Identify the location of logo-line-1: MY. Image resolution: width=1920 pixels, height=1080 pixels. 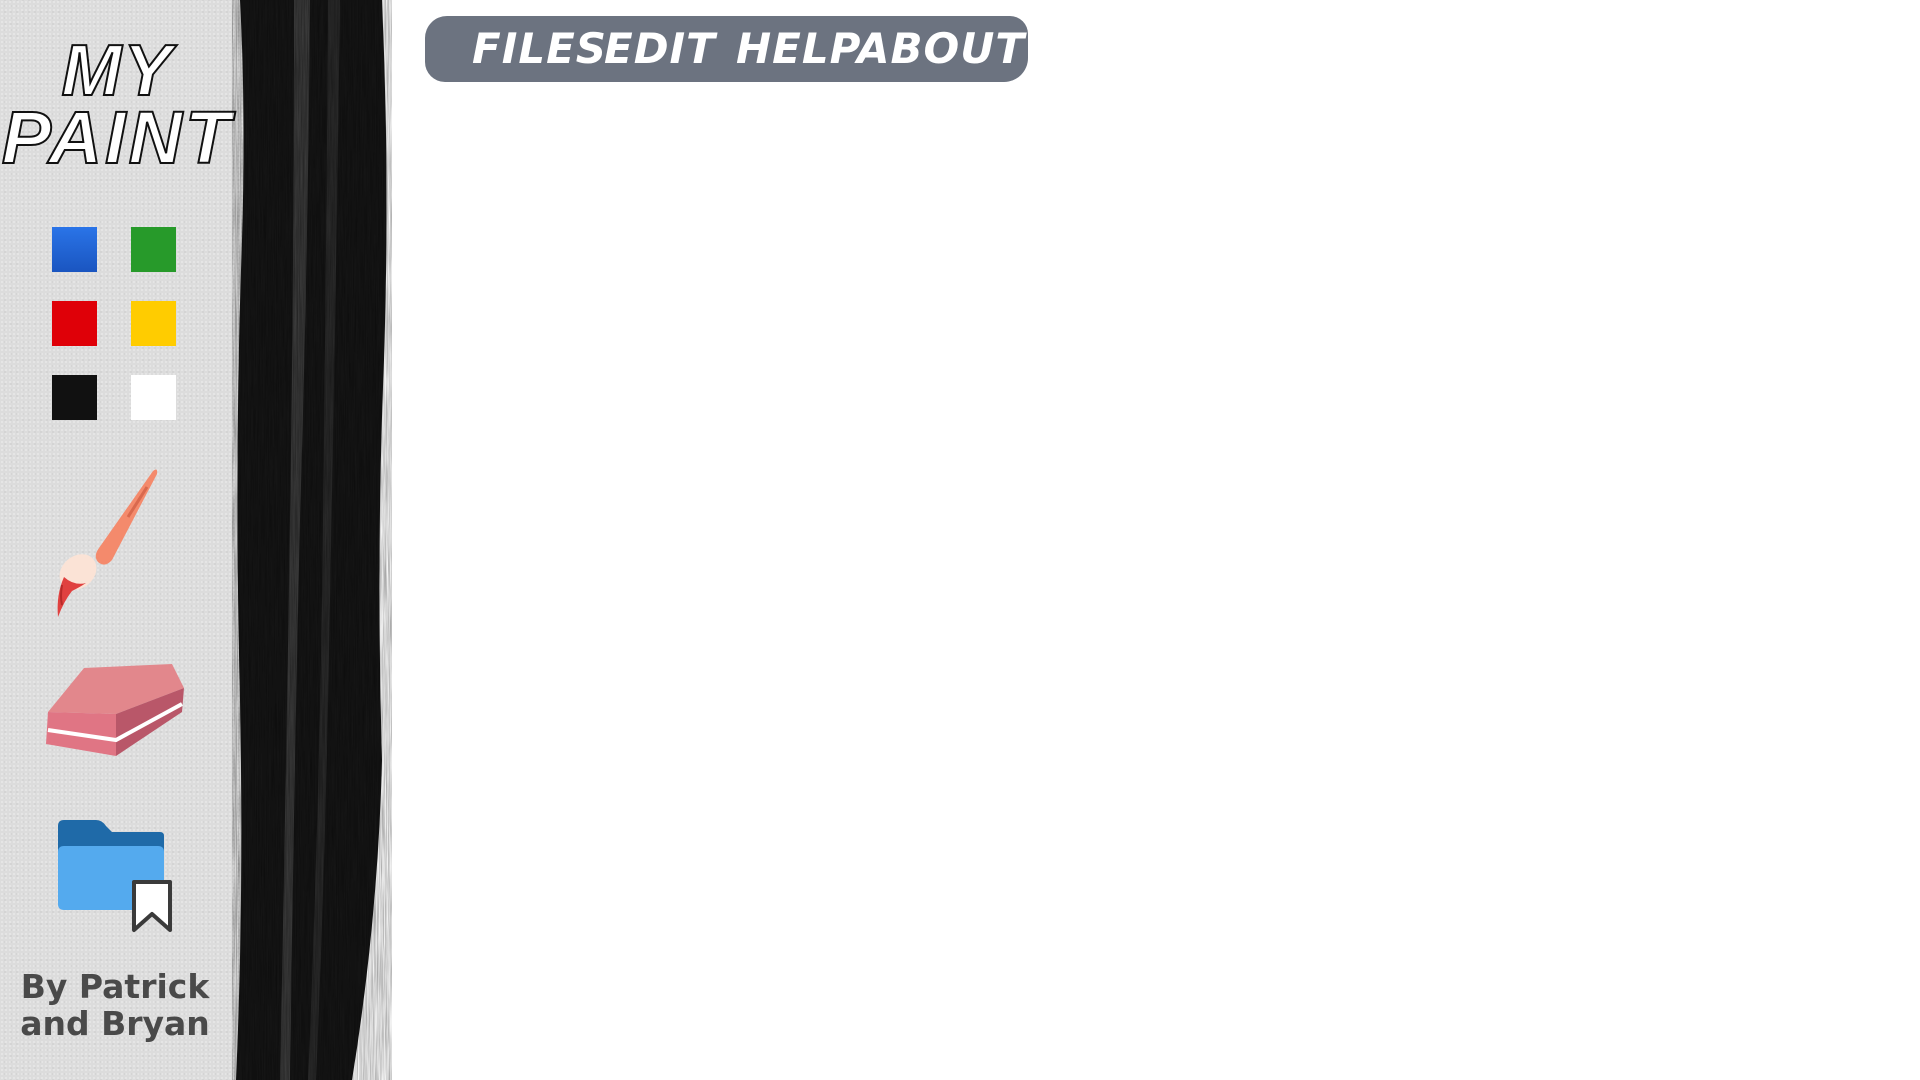
(117, 71).